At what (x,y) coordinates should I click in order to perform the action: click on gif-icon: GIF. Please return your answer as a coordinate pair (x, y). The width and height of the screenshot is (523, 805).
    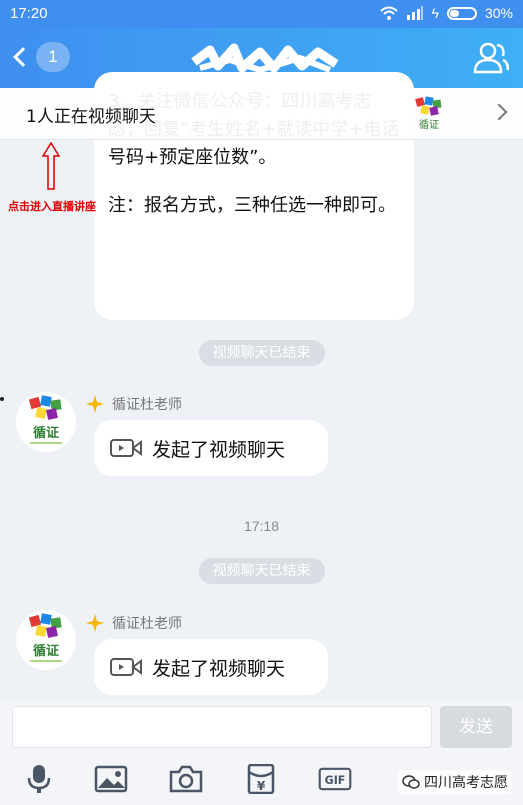
    Looking at the image, I should click on (335, 779).